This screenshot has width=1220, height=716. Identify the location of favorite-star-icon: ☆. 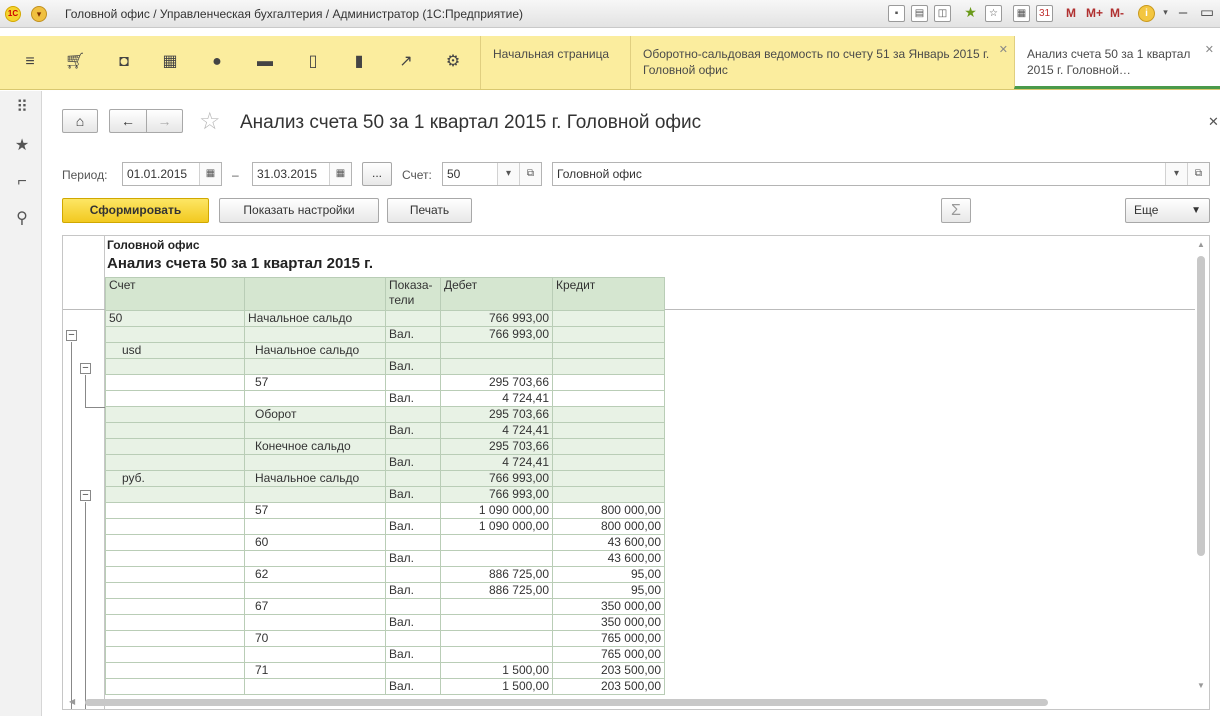
(210, 122).